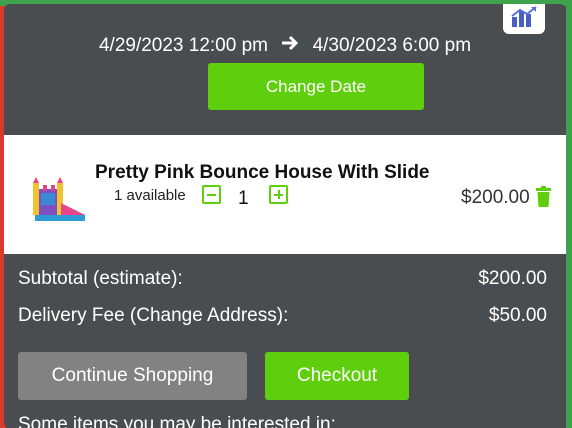 The image size is (572, 428). I want to click on bounce-house-thumbnail, so click(59, 201).